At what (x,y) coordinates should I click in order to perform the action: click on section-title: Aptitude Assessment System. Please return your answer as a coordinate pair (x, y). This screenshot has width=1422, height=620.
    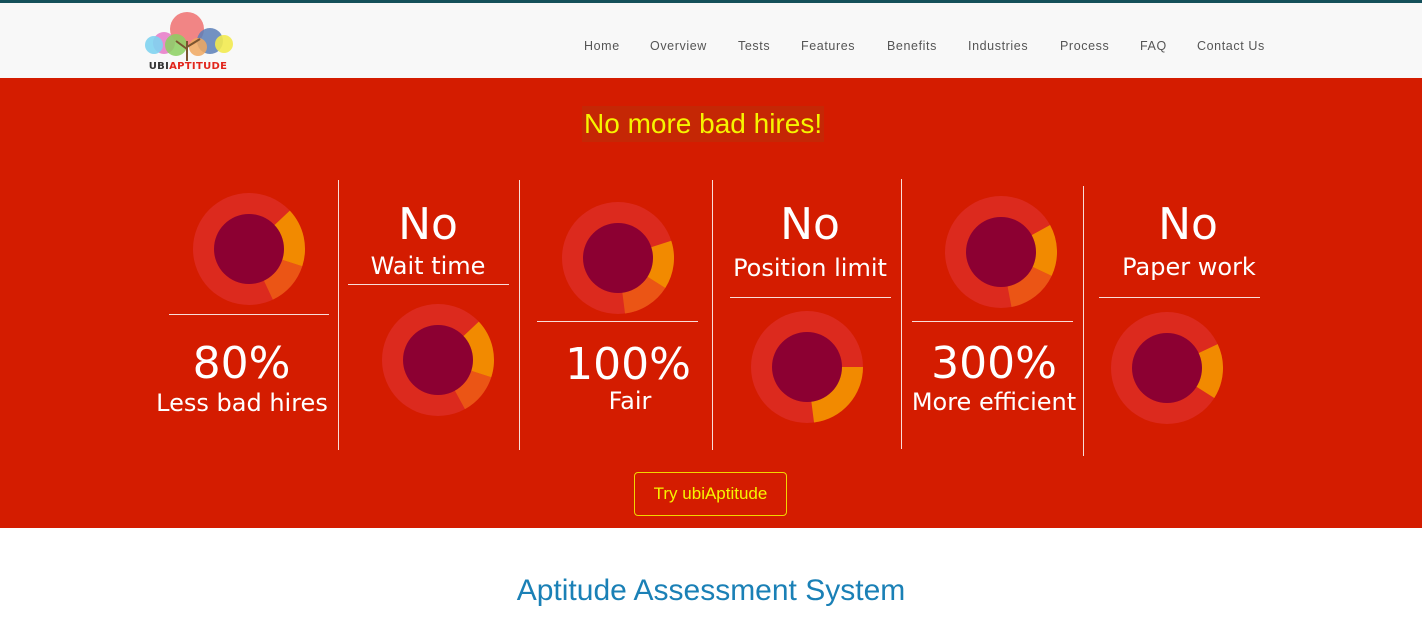
    Looking at the image, I should click on (711, 590).